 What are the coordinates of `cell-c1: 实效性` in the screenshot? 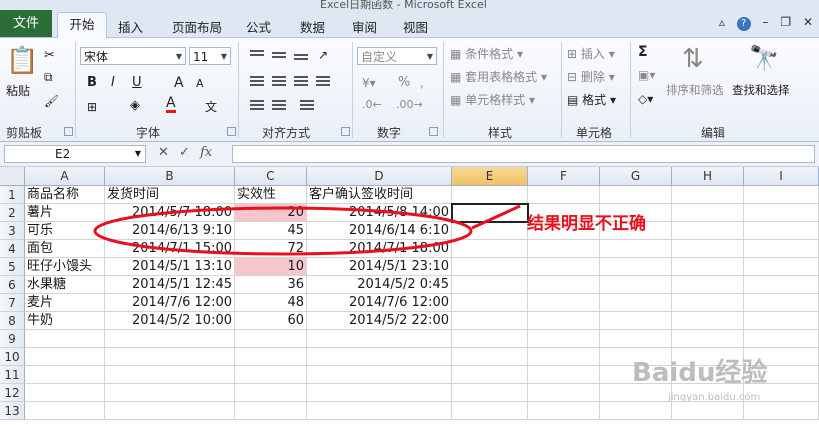 It's located at (271, 195).